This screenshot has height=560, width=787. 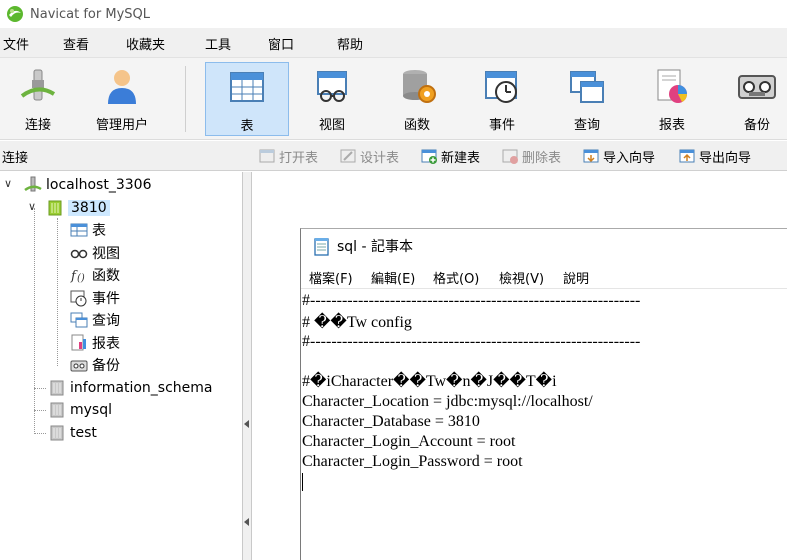 What do you see at coordinates (521, 277) in the screenshot?
I see `notepad-menu-view: 檢視(V)` at bounding box center [521, 277].